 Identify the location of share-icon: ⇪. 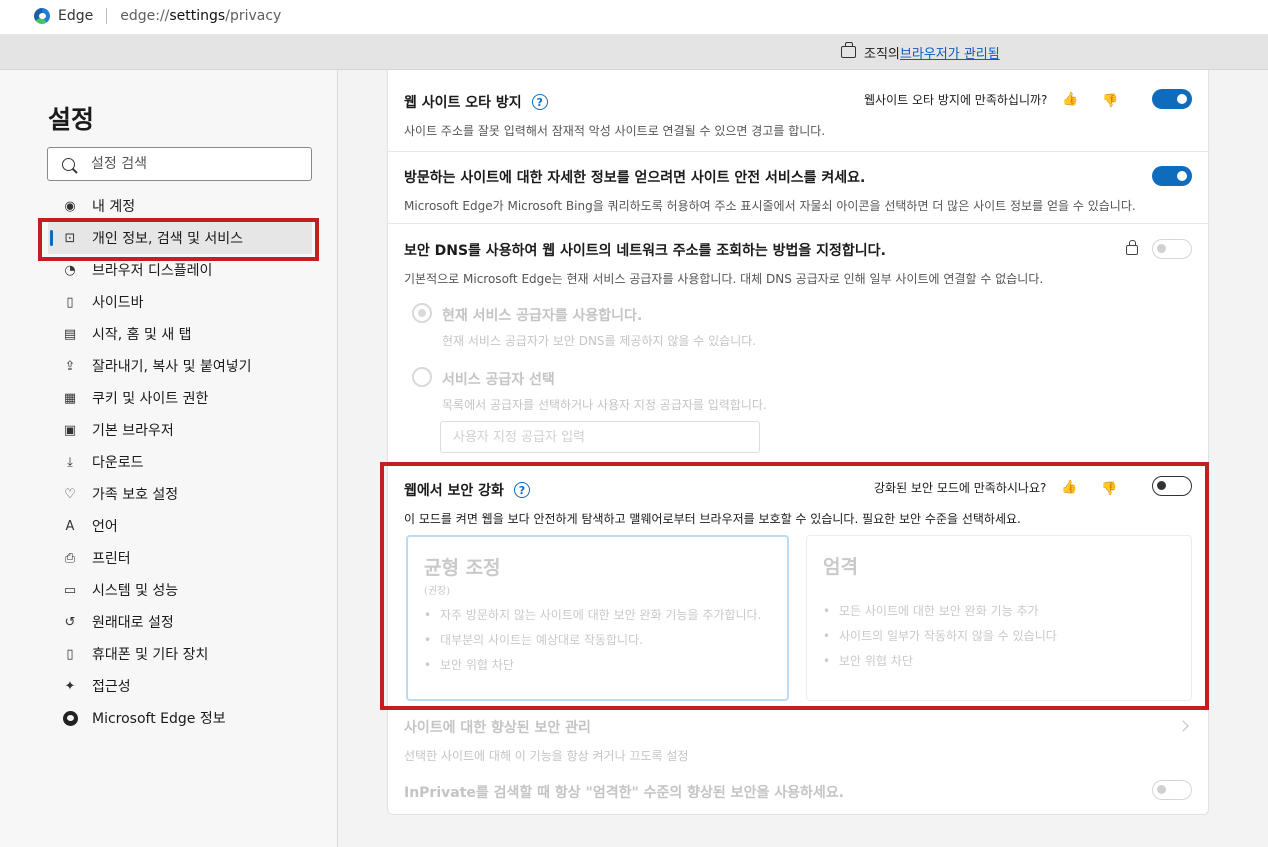
(70, 366).